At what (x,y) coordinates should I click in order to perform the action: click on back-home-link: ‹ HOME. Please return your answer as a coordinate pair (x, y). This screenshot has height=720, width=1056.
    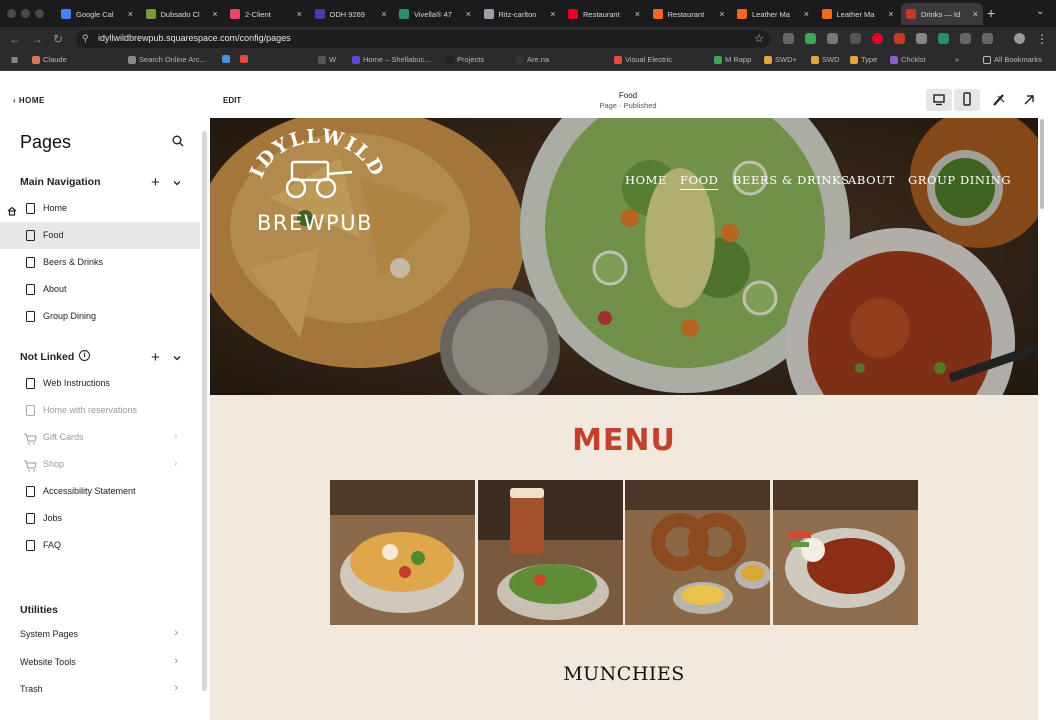
    Looking at the image, I should click on (29, 100).